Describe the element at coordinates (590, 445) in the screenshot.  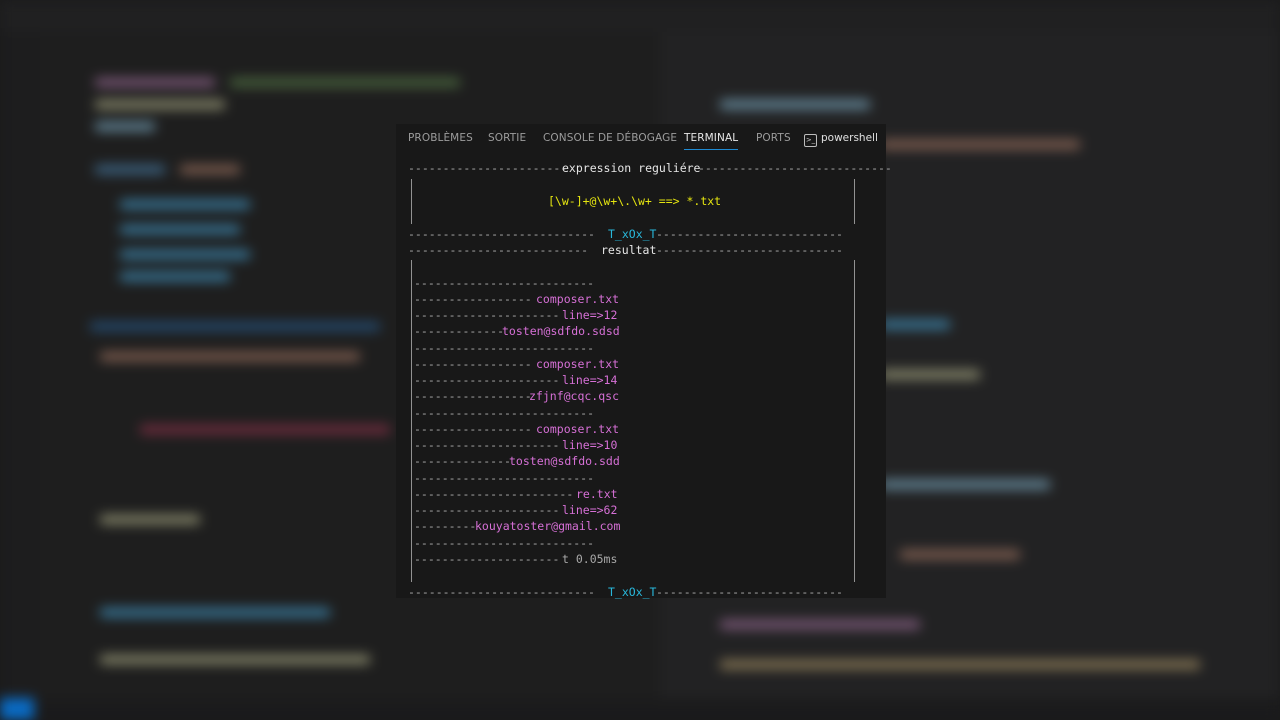
I see `result-line: line=>10` at that location.